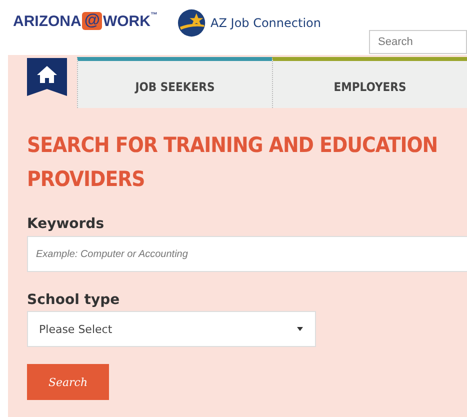 The width and height of the screenshot is (467, 417). What do you see at coordinates (247, 254) in the screenshot?
I see `keywords-input: Example: Computer or Accounting` at bounding box center [247, 254].